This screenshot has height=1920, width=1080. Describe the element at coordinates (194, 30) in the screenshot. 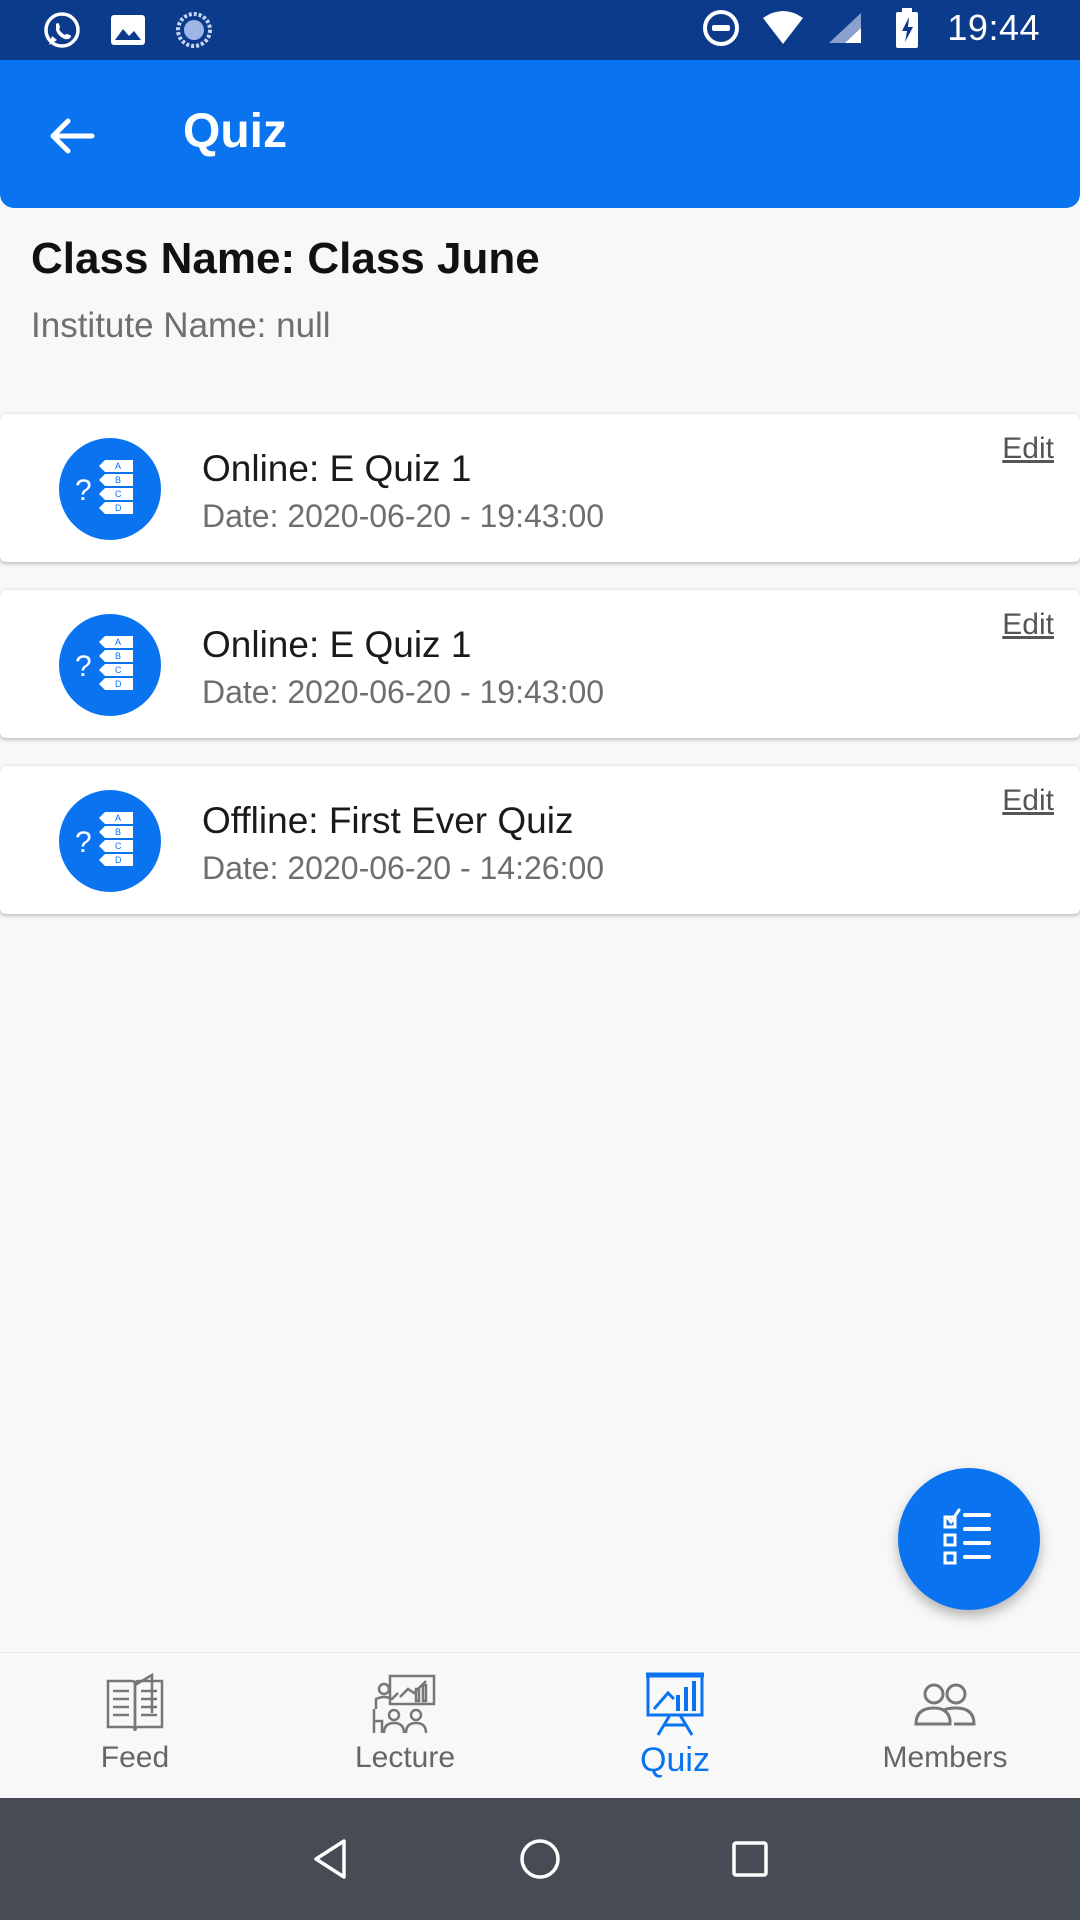

I see `loader-icon` at that location.